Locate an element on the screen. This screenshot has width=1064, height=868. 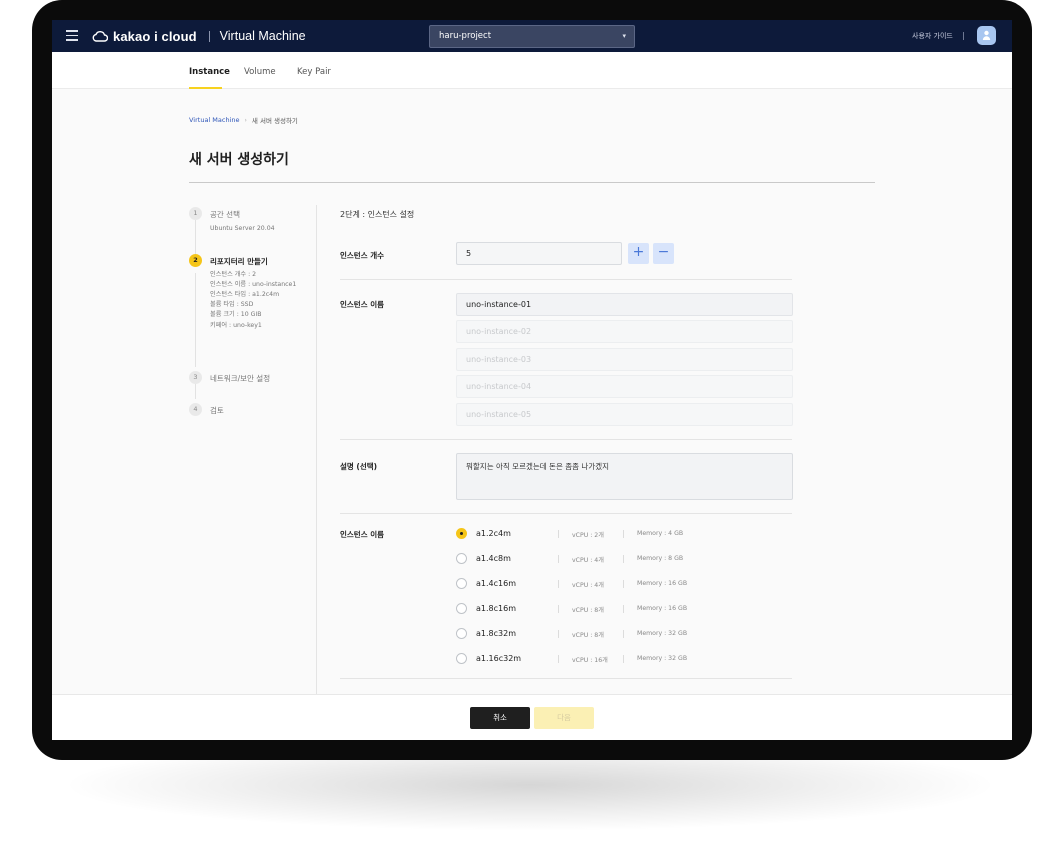
step-detail: Ubuntu Server 20.04 is located at coordinates (242, 228).